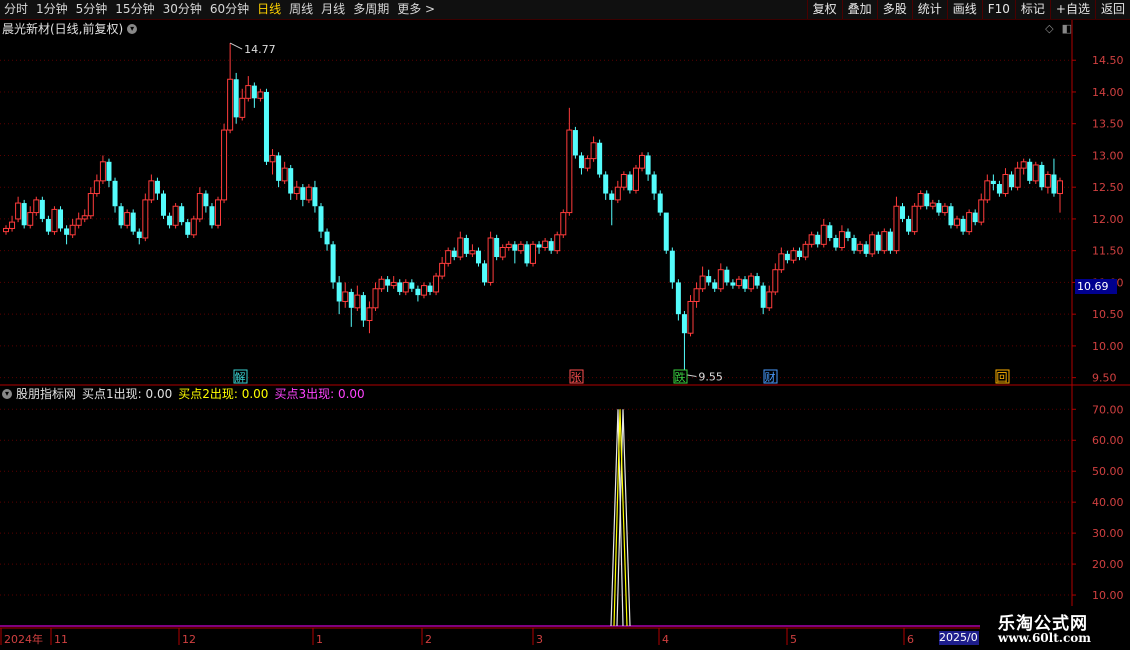  Describe the element at coordinates (46, 394) in the screenshot. I see `indicator-name: 股朋指标网` at that location.